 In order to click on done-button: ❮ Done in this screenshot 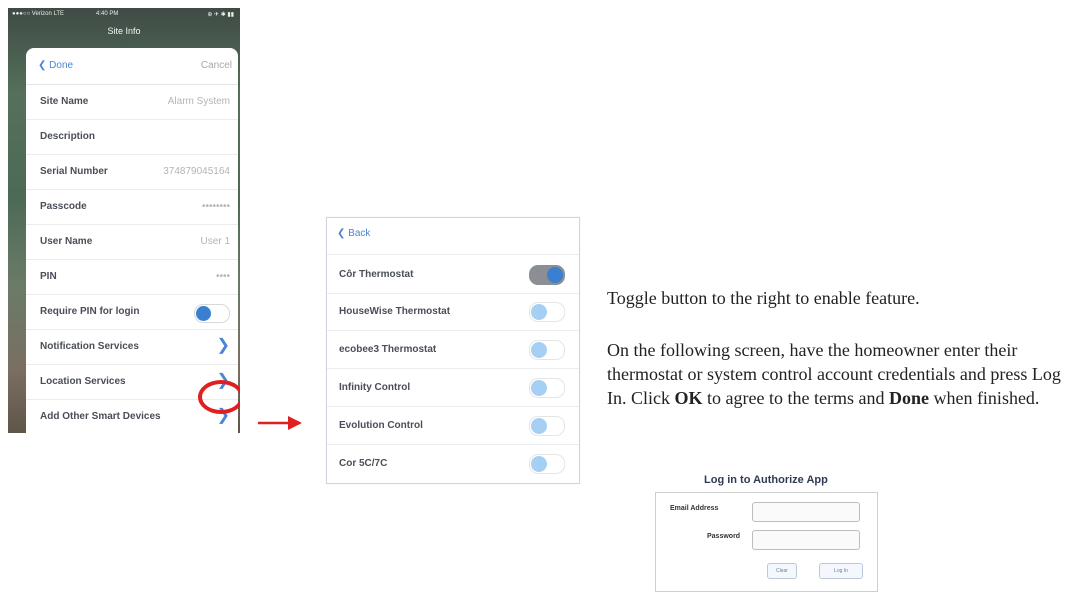, I will do `click(55, 65)`.